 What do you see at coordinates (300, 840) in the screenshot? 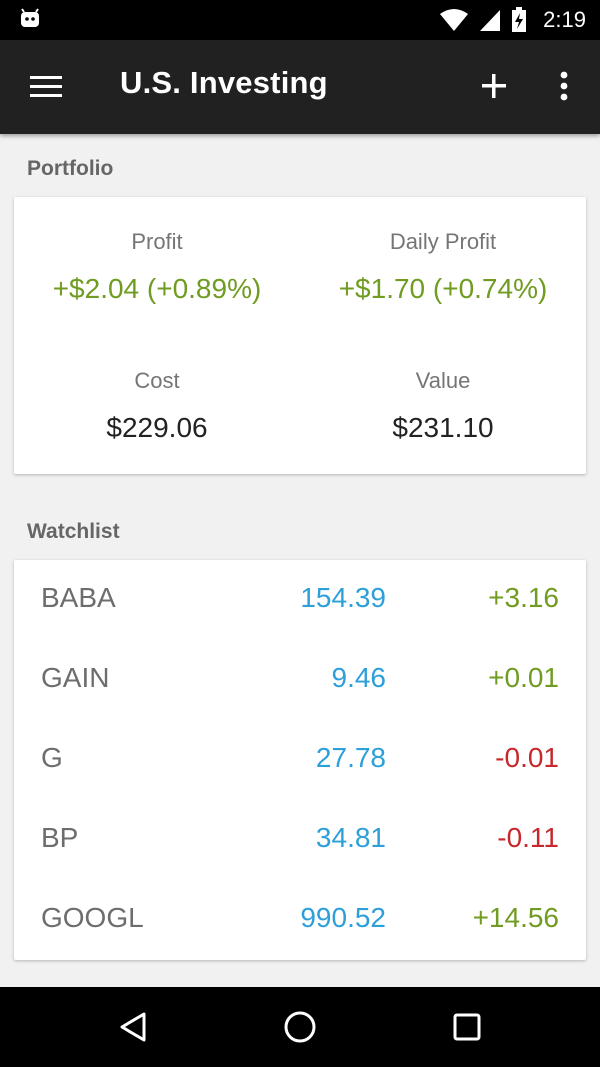
I see `watchlist-row: BP 34.81 -0.11` at bounding box center [300, 840].